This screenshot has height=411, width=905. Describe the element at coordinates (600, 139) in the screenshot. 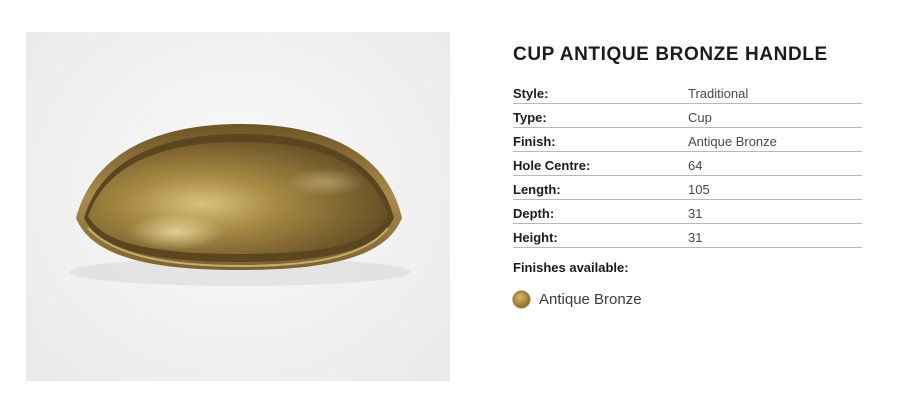

I see `spec-label: Finish:` at that location.